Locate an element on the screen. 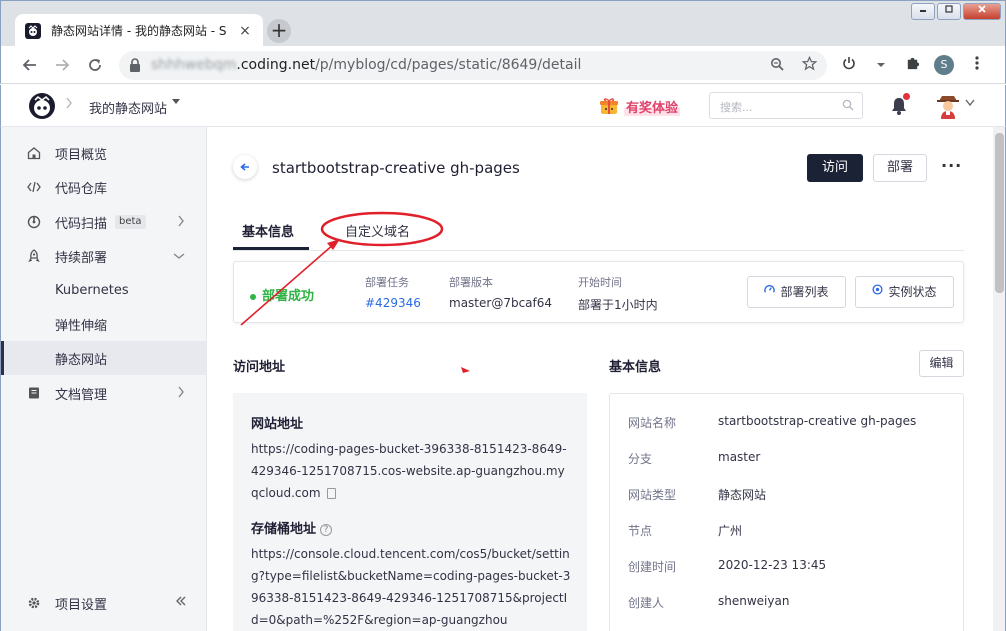 Image resolution: width=1006 pixels, height=631 pixels. page-scrollbar is located at coordinates (999, 379).